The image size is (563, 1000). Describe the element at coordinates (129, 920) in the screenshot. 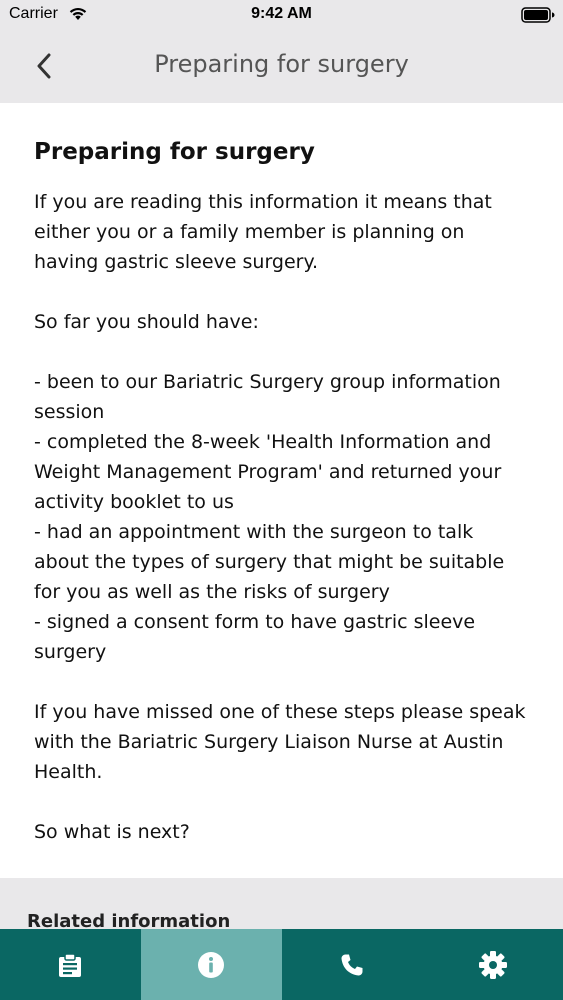

I see `related-information-heading: Related information` at that location.